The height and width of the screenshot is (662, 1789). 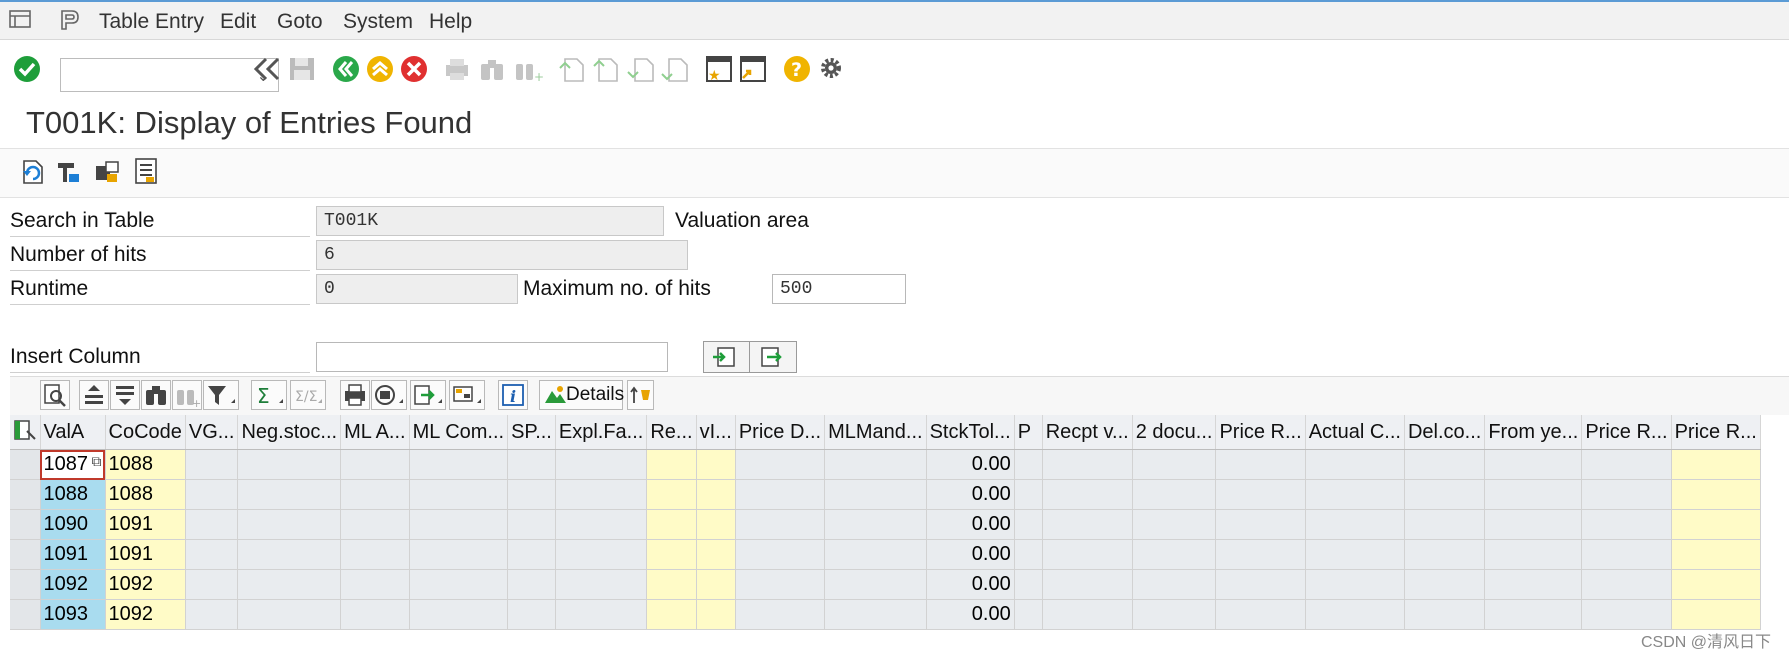 What do you see at coordinates (581, 395) in the screenshot?
I see `details-button: Details` at bounding box center [581, 395].